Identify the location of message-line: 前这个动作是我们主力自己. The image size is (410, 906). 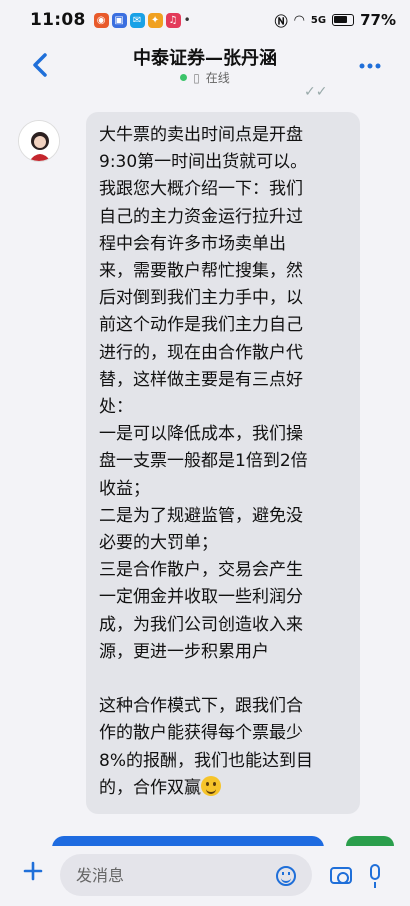
(201, 325).